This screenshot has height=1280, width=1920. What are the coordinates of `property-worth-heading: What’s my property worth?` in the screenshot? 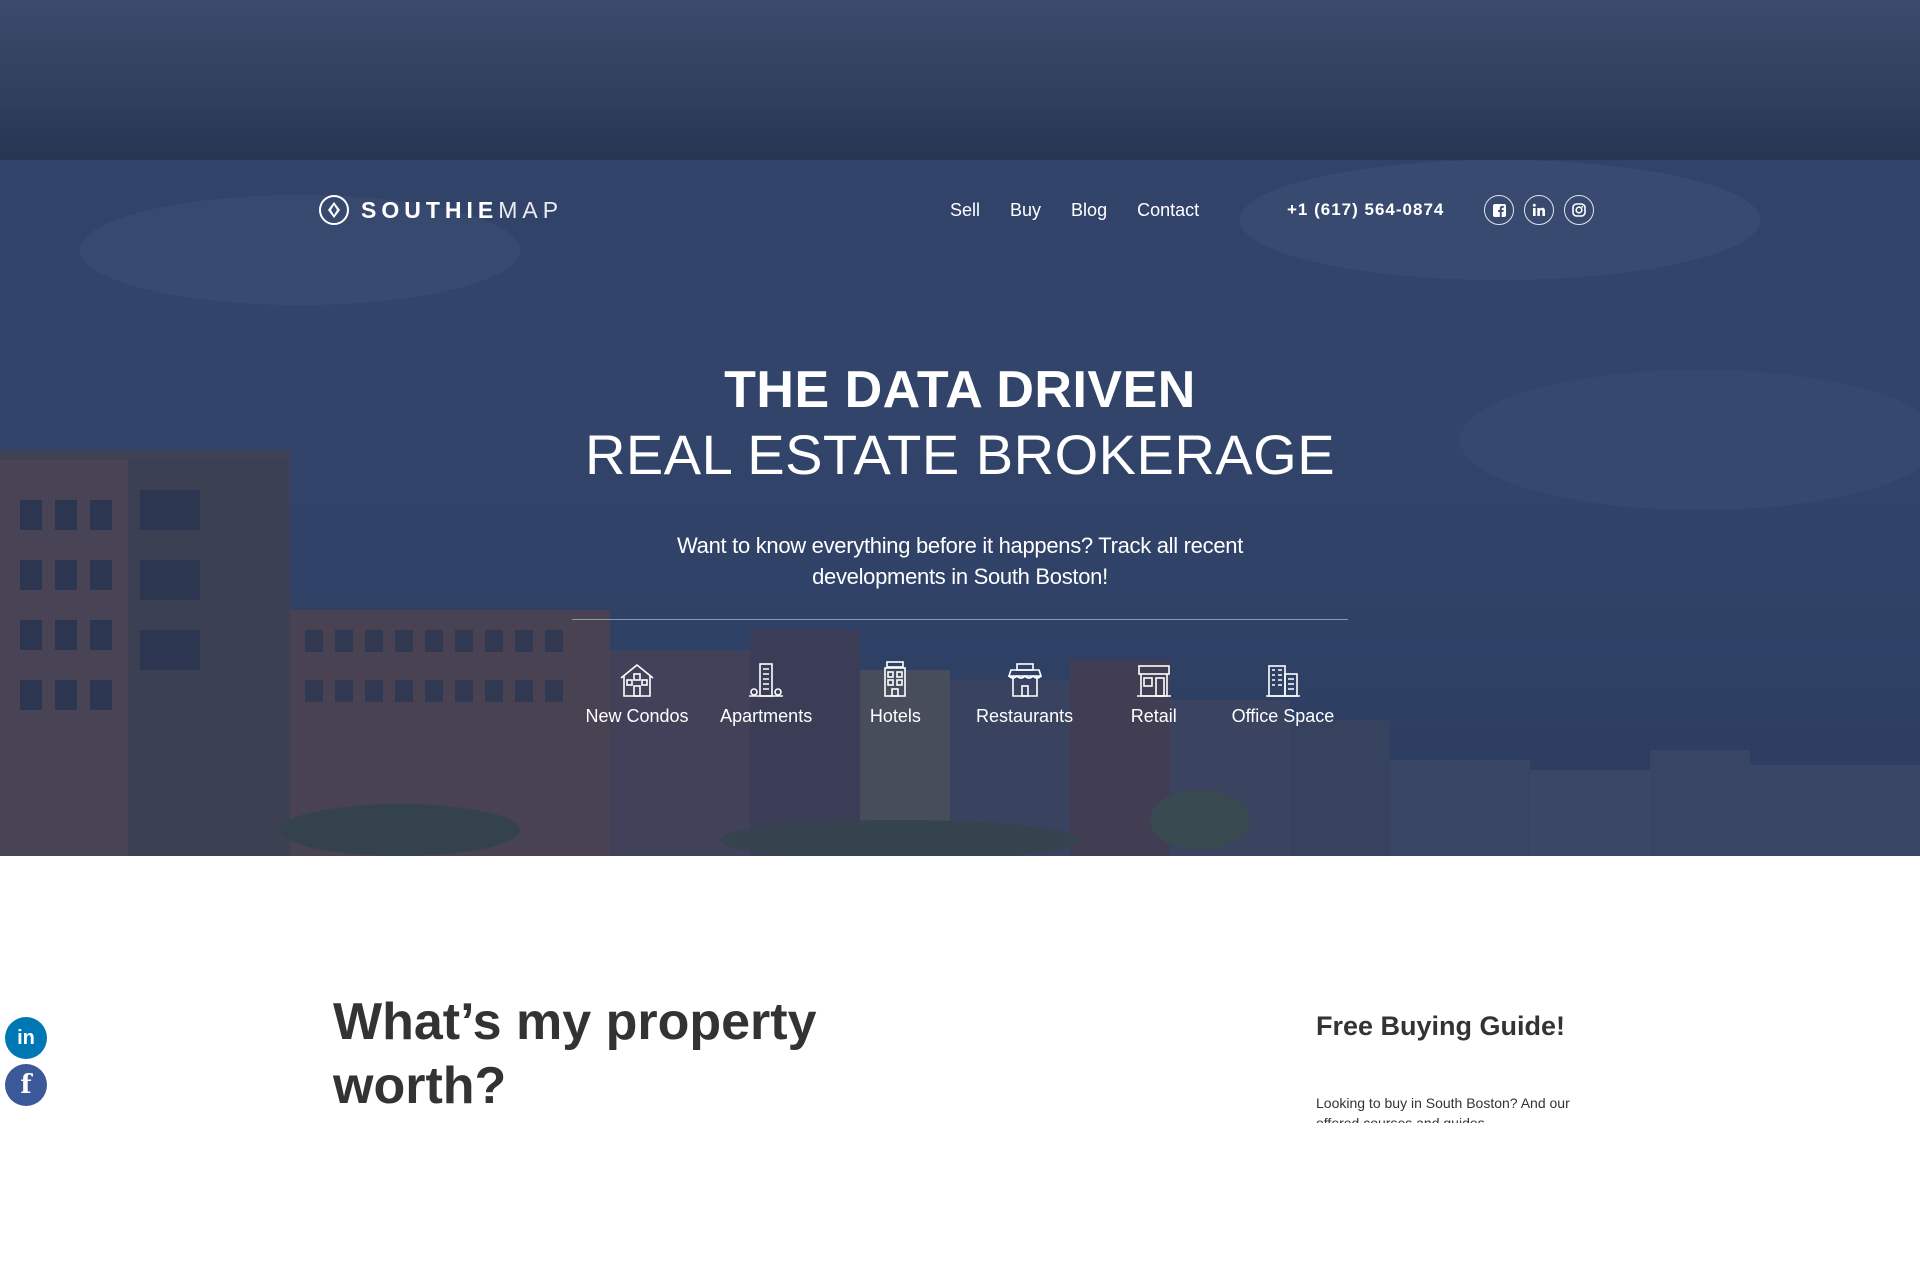 It's located at (575, 1054).